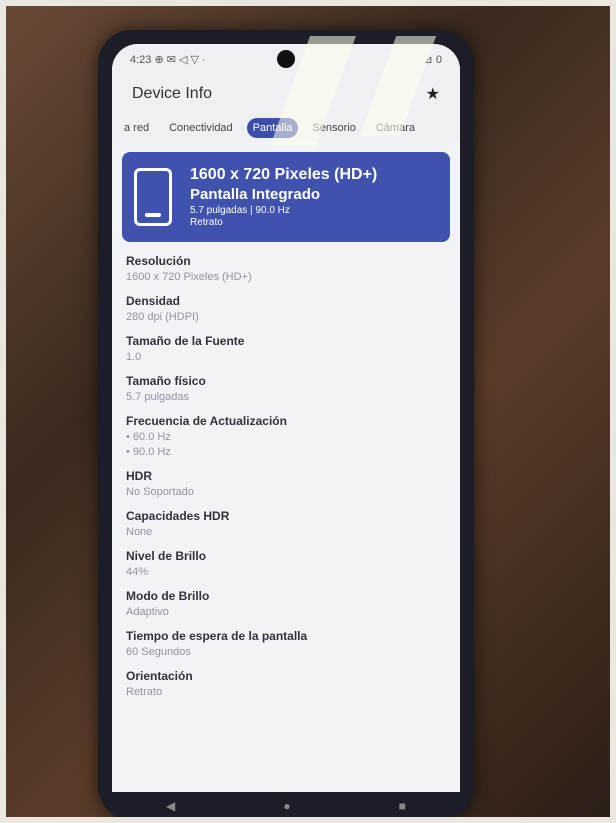  What do you see at coordinates (201, 128) in the screenshot?
I see `tab-conectividad: Conectividad` at bounding box center [201, 128].